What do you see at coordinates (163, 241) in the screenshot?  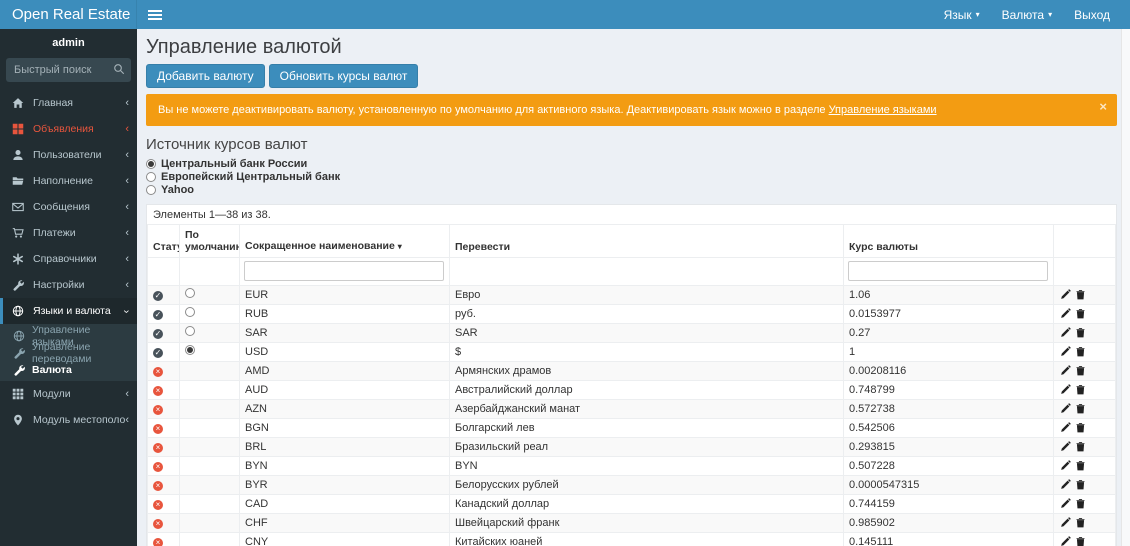 I see `col-status: Статус` at bounding box center [163, 241].